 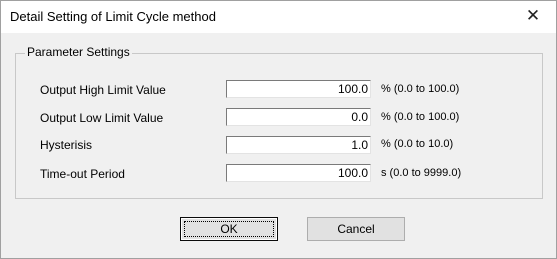 What do you see at coordinates (102, 118) in the screenshot?
I see `output-low-limit-label: Output Low Limit Value` at bounding box center [102, 118].